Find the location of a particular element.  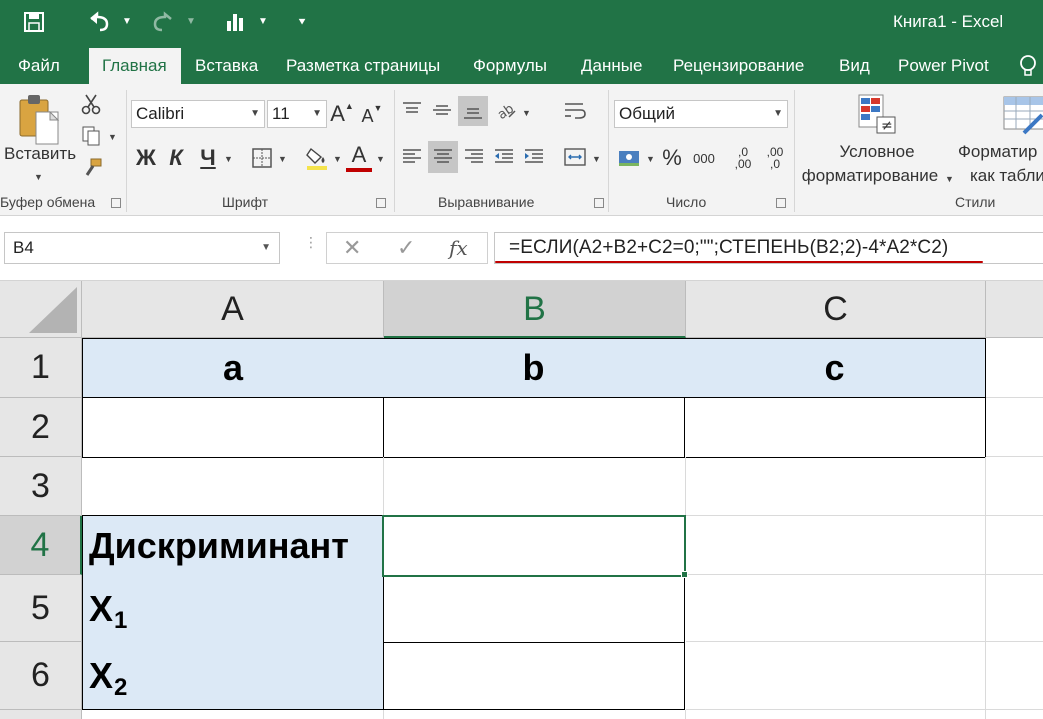

underline-dropdown-icon: ▼ is located at coordinates (228, 159).